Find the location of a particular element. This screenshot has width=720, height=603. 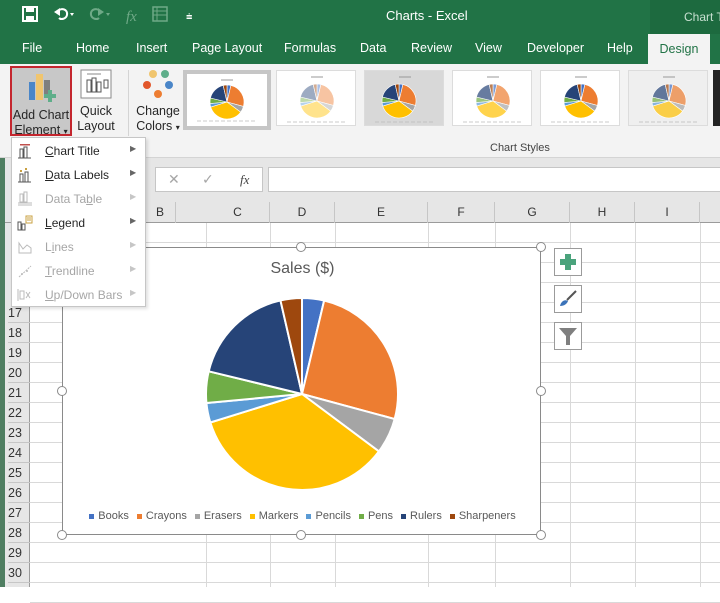

column-header-b: B is located at coordinates (161, 212).